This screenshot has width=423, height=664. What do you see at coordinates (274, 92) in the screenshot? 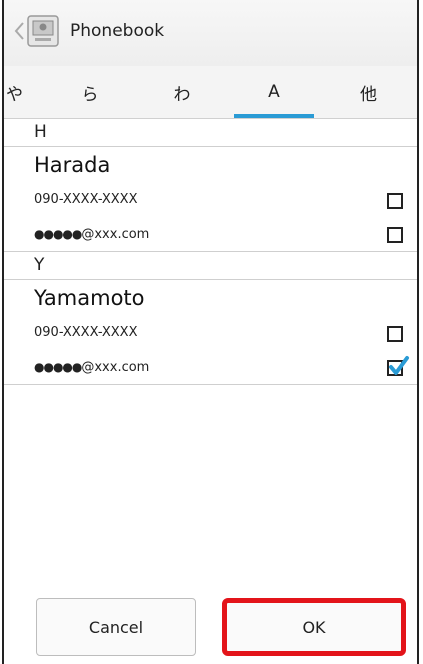
I see `tab-a: A` at bounding box center [274, 92].